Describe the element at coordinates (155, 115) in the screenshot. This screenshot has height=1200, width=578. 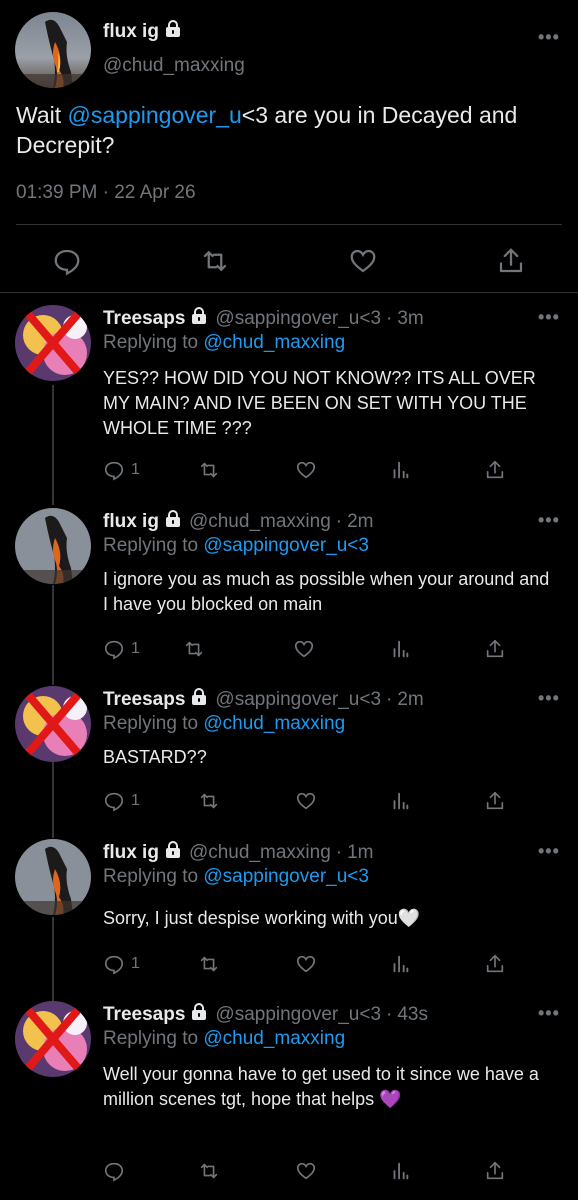
I see `main-mention-link: @sappingover_u` at that location.